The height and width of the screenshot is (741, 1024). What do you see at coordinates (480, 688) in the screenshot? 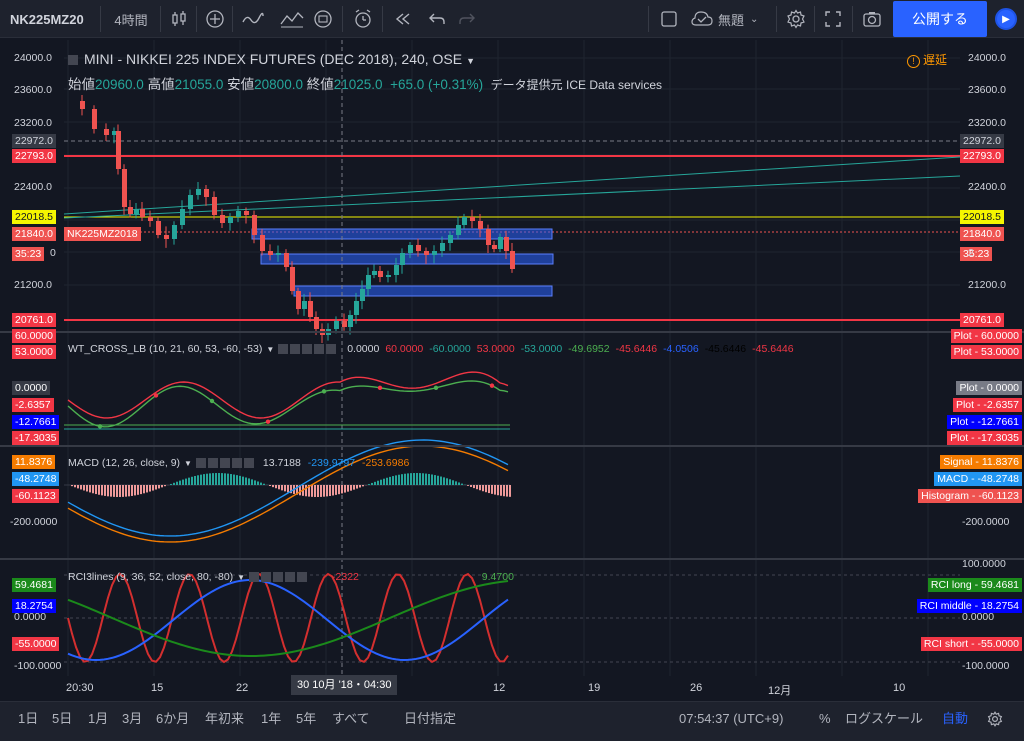
I see `time-axis: 20:301522512192612月10` at bounding box center [480, 688].